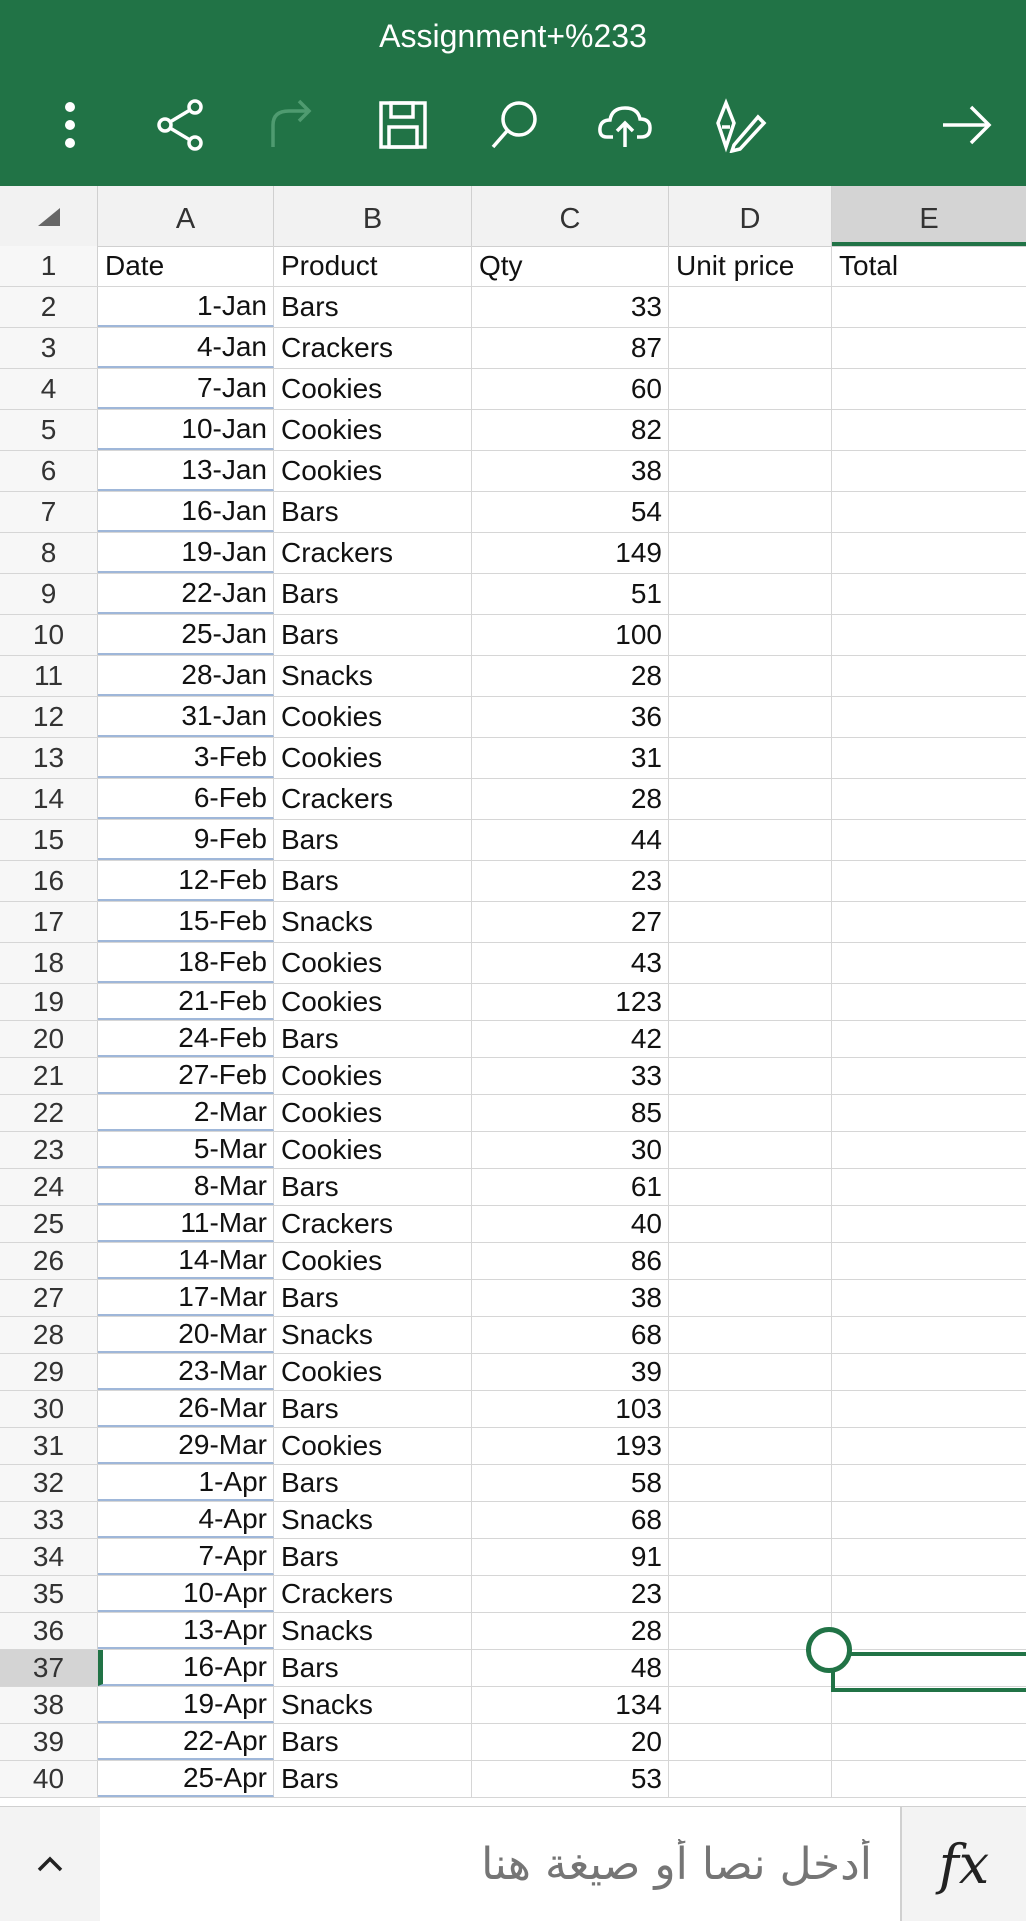  I want to click on cell-date: 14-Mar, so click(186, 1261).